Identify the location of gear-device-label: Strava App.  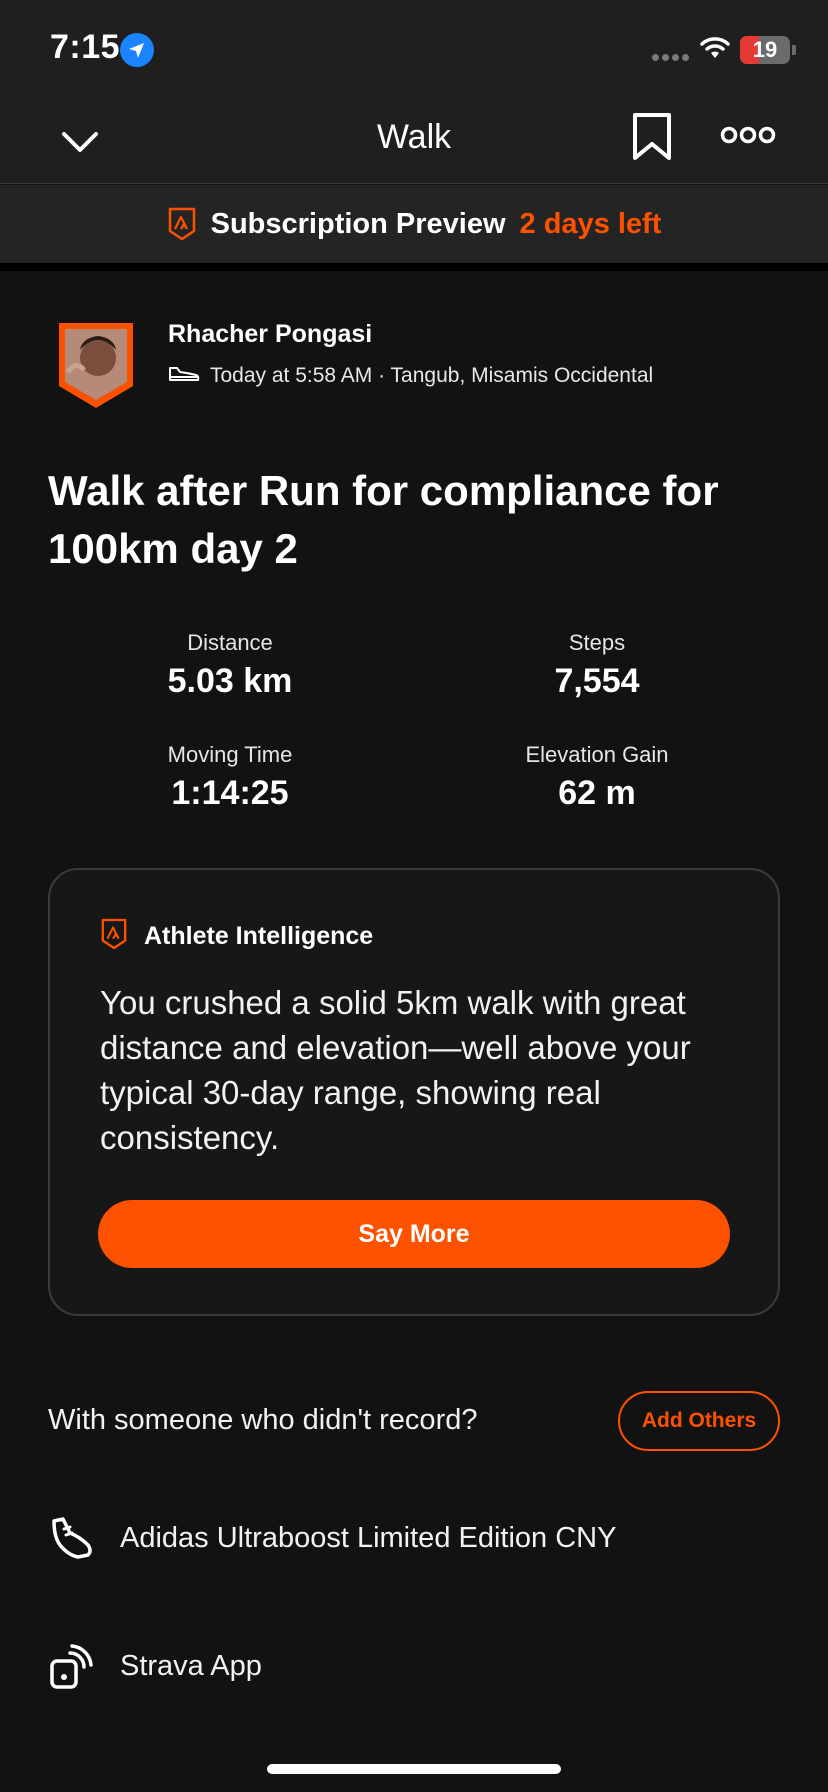
(191, 1665).